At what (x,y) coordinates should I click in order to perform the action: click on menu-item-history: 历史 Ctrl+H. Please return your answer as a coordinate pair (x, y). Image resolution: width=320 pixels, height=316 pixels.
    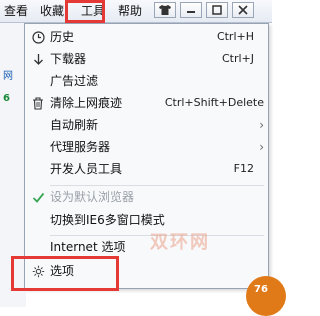
    Looking at the image, I should click on (146, 37).